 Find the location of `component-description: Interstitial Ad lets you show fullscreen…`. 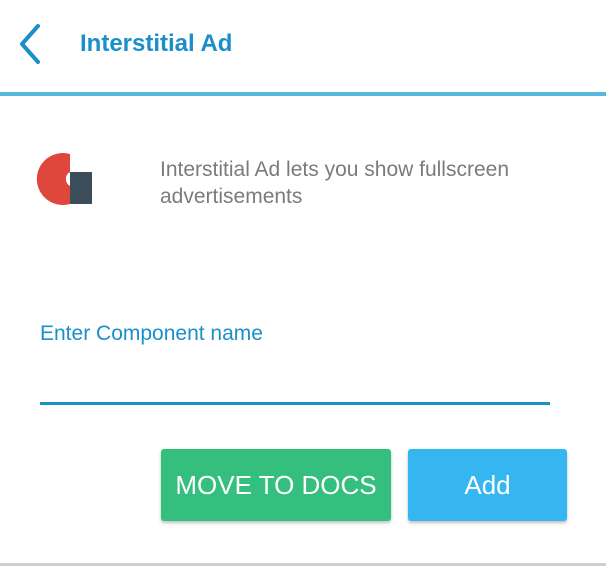

component-description: Interstitial Ad lets you show fullscreen… is located at coordinates (335, 183).